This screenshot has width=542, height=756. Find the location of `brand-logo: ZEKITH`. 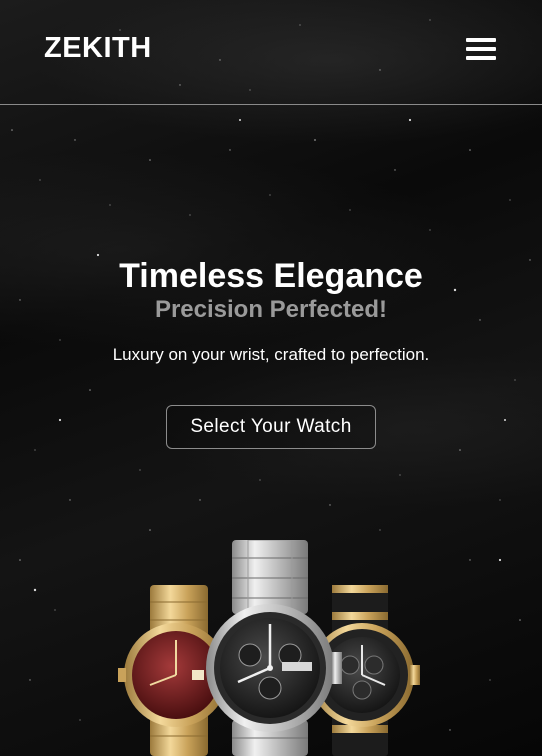

brand-logo: ZEKITH is located at coordinates (98, 48).